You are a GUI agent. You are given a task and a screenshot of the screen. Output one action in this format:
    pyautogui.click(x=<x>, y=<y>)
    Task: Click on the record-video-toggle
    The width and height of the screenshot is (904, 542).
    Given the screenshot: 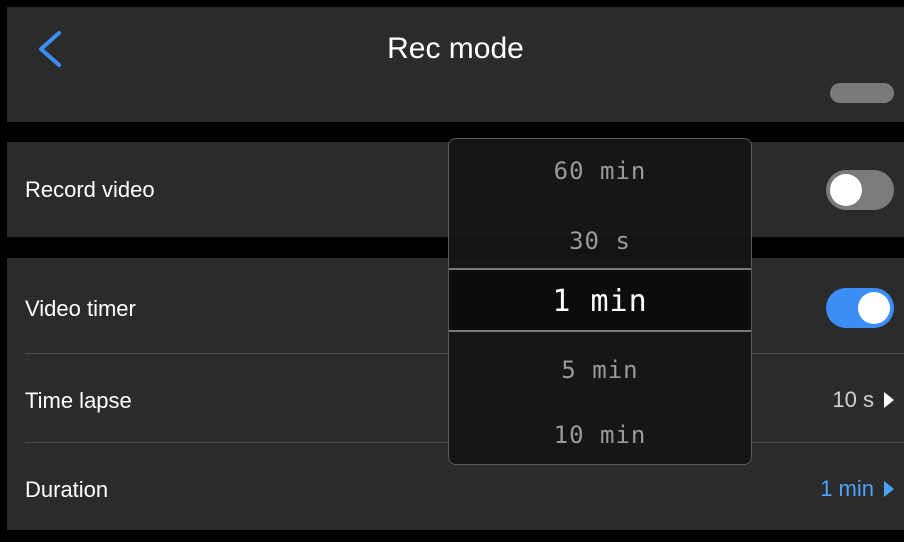 What is the action you would take?
    pyautogui.click(x=860, y=190)
    